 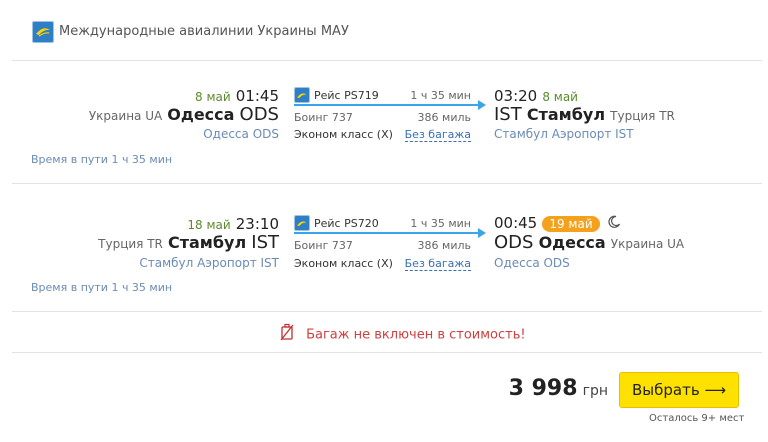 I want to click on arrival-datetime: 03:20 8 май, so click(x=536, y=95).